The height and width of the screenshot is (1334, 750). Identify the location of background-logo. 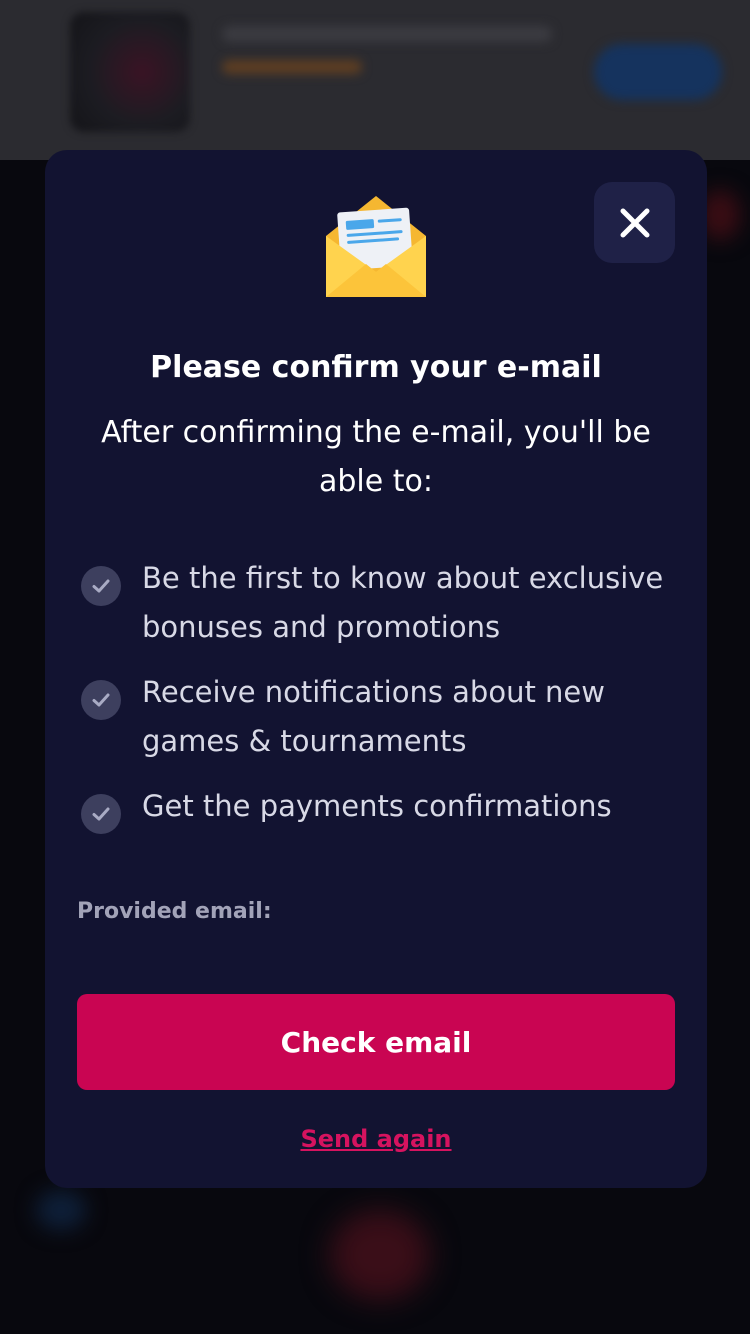
(130, 72).